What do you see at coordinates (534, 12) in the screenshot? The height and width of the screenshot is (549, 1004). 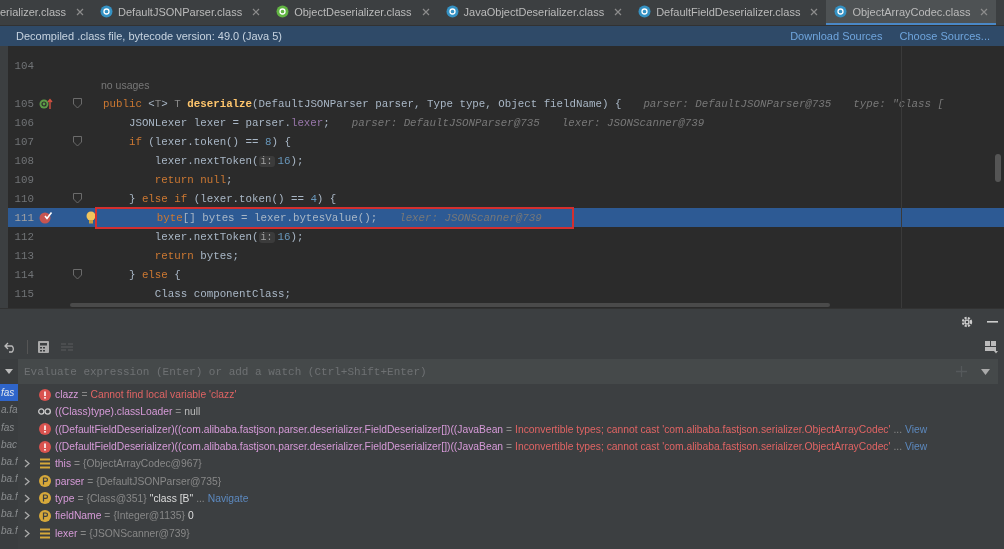 I see `editor-tab: JavaObjectDeserializer.class` at bounding box center [534, 12].